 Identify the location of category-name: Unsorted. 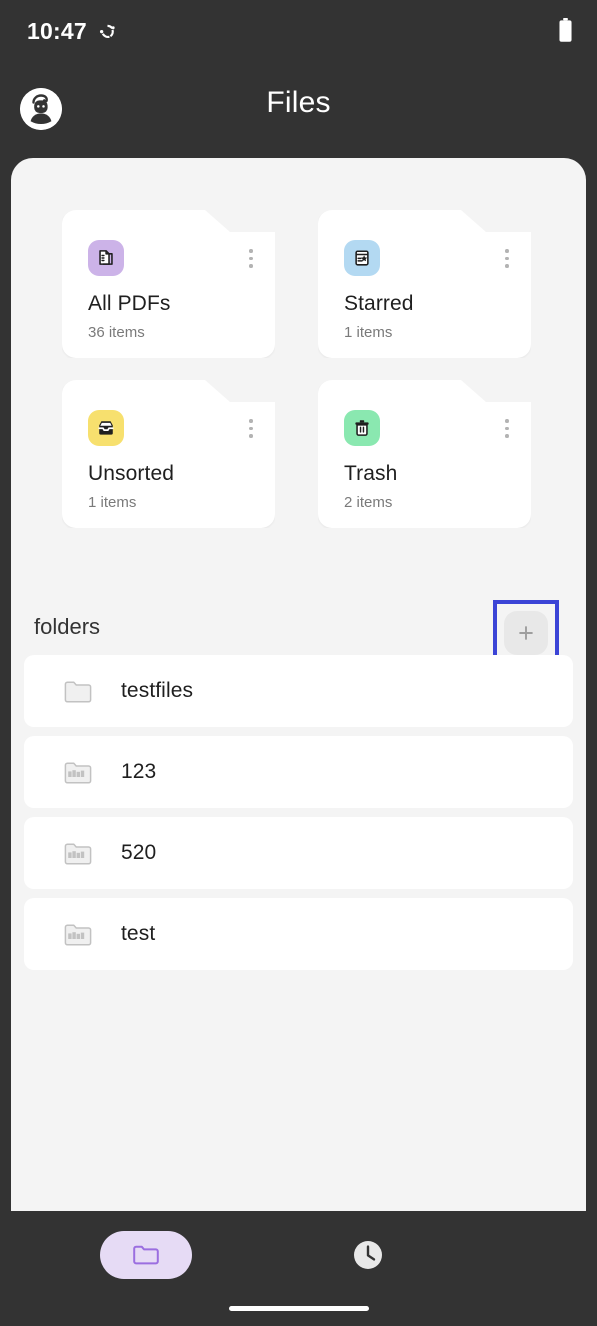
(131, 473).